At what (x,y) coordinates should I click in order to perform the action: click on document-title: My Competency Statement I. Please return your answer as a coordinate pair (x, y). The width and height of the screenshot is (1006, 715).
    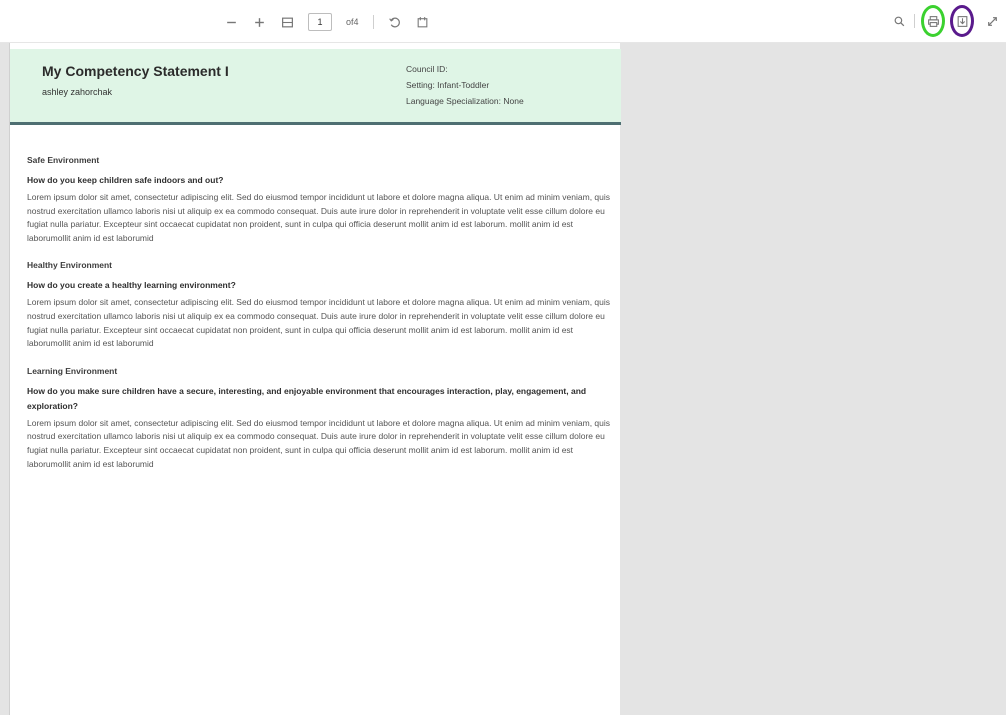
    Looking at the image, I should click on (135, 71).